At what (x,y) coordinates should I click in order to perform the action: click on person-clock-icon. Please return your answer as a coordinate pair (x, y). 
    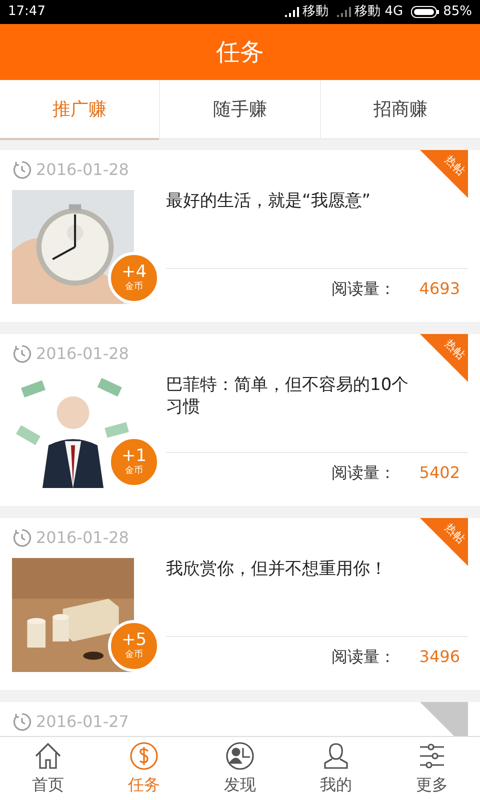
    Looking at the image, I should click on (240, 755).